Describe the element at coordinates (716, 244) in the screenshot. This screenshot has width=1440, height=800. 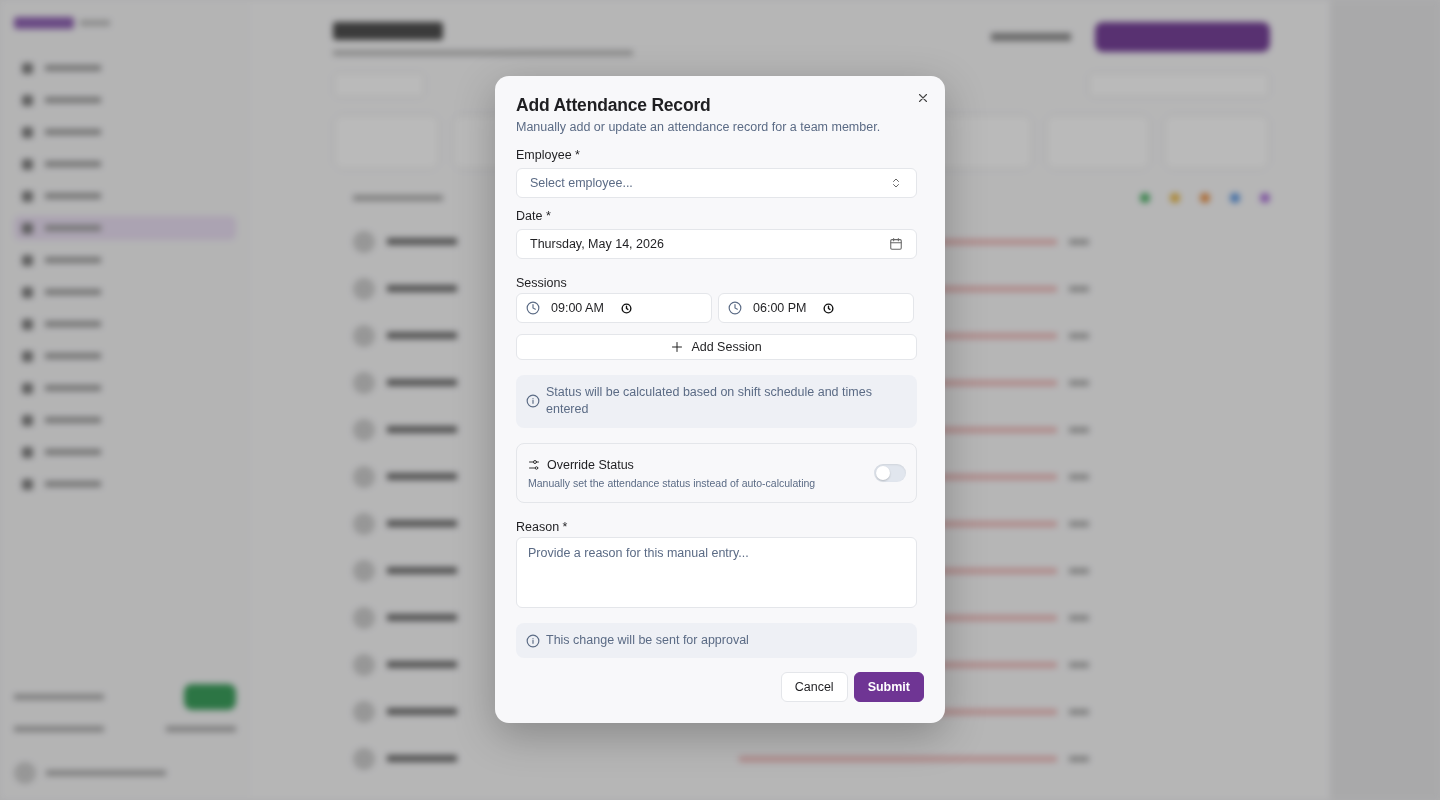
I see `date-field: Thursday, May 14, 2026` at that location.